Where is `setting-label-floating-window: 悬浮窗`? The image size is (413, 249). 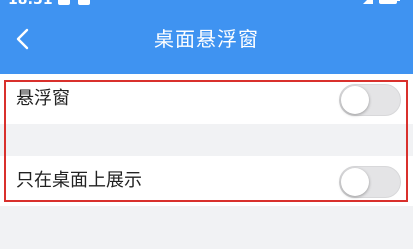
setting-label-floating-window: 悬浮窗 is located at coordinates (43, 98).